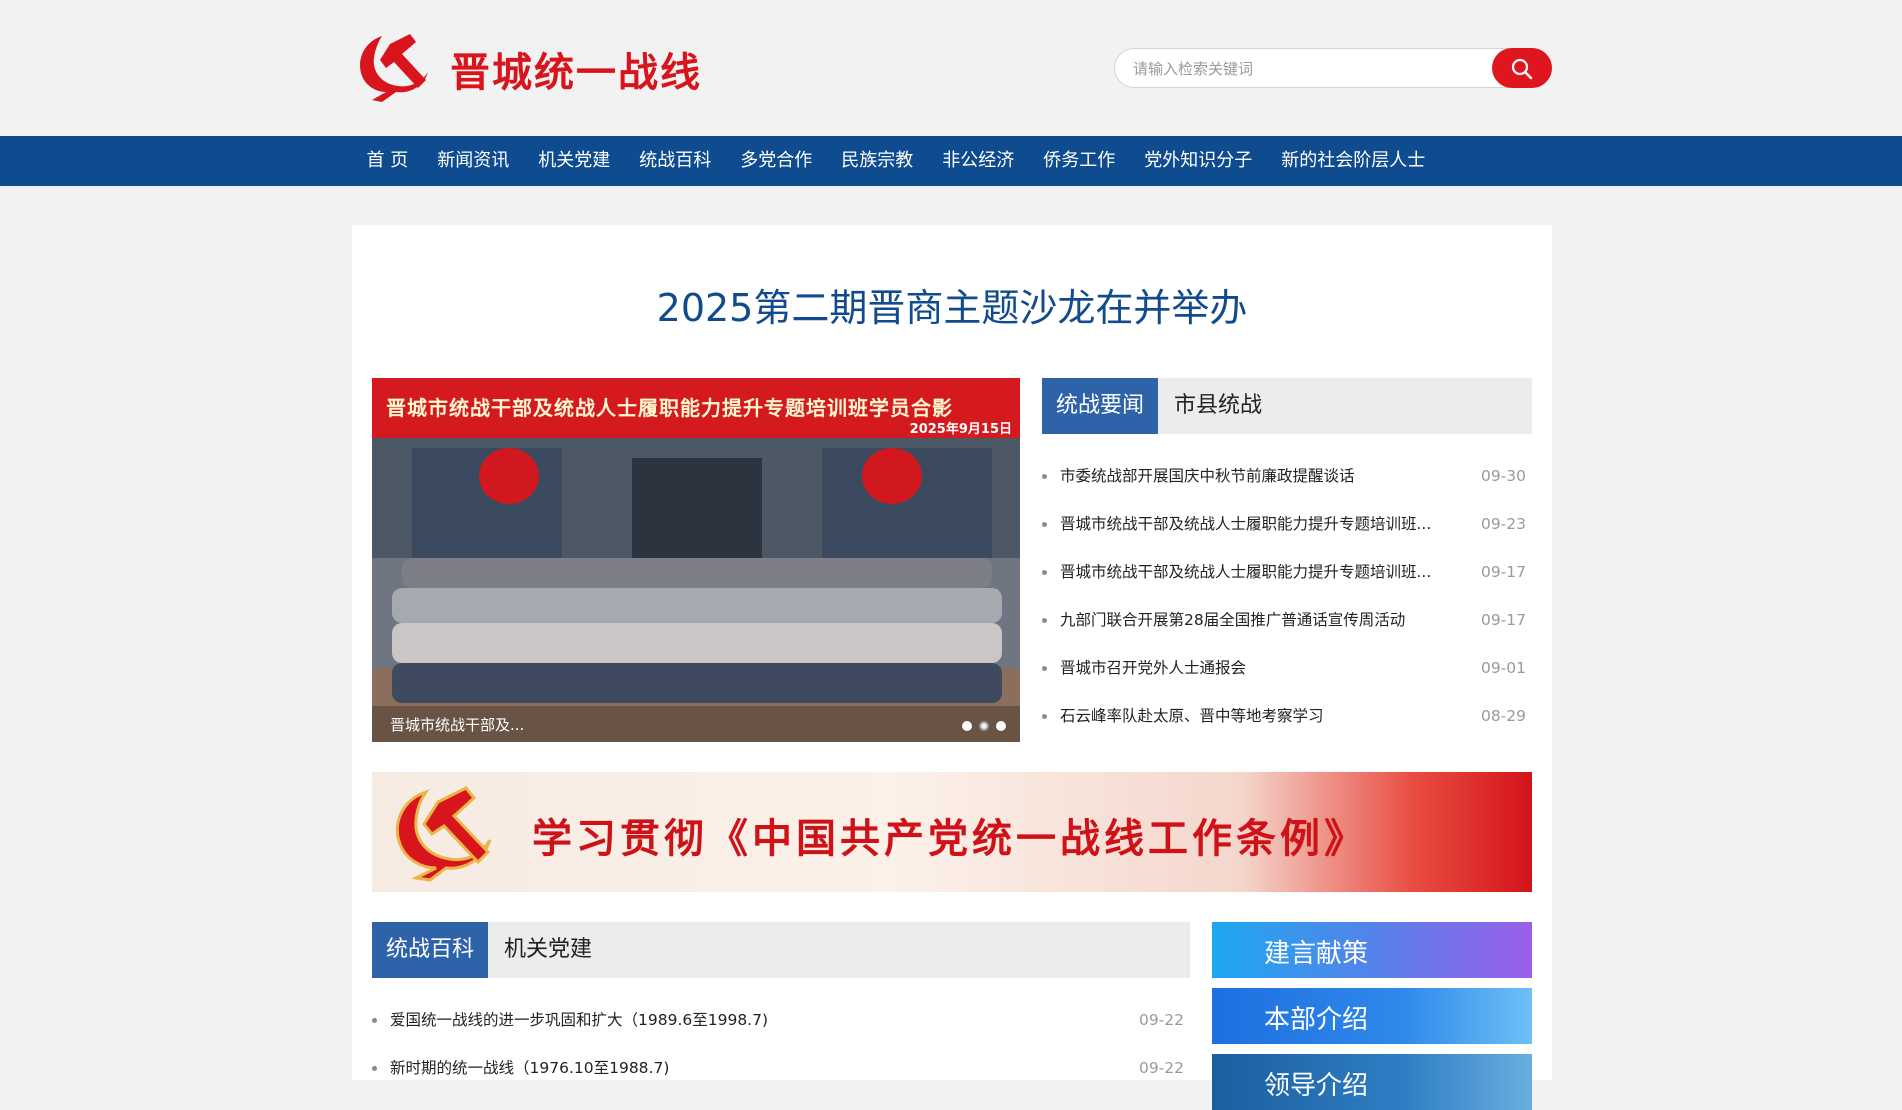 This screenshot has width=1902, height=1110. What do you see at coordinates (952, 304) in the screenshot?
I see `headline-link: 2025第二期晋商主题沙龙在并举办` at bounding box center [952, 304].